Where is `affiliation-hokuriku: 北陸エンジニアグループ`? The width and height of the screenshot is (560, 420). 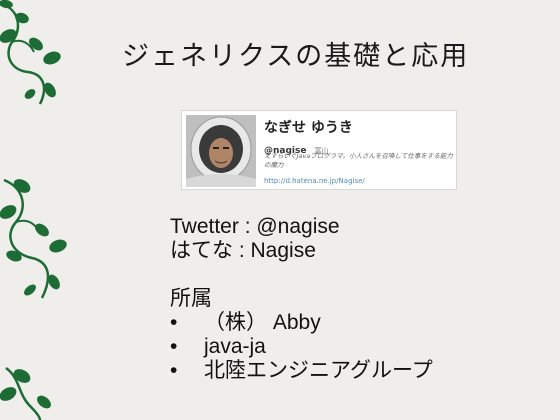 affiliation-hokuriku: 北陸エンジニアグループ is located at coordinates (318, 370).